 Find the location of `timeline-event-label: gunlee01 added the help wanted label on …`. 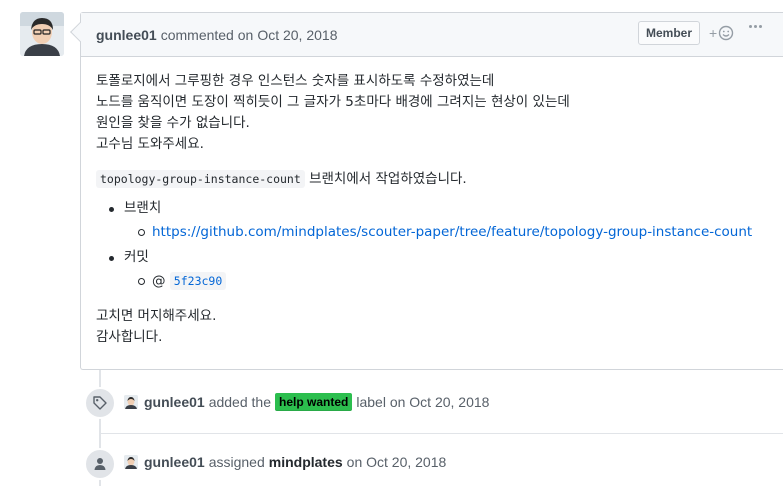

timeline-event-label: gunlee01 added the help wanted label on … is located at coordinates (433, 403).